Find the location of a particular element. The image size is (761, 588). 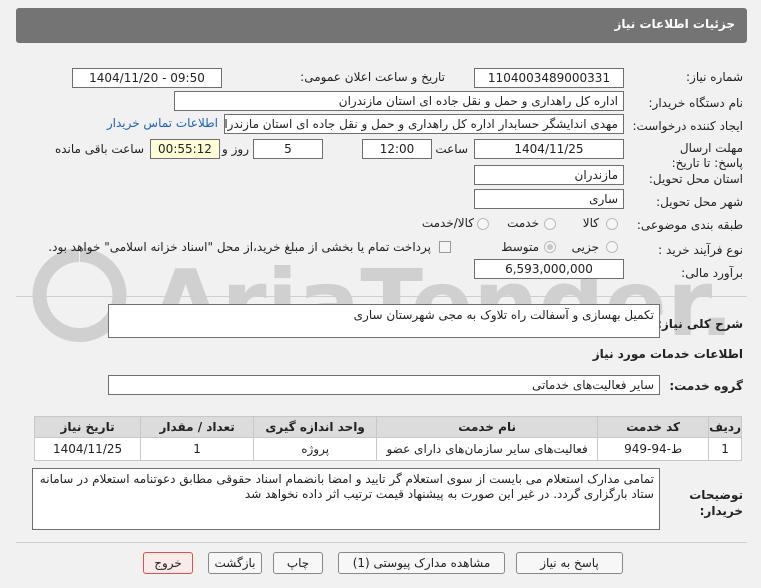

col-header-unit: واحد اندازه گیری is located at coordinates (315, 427).